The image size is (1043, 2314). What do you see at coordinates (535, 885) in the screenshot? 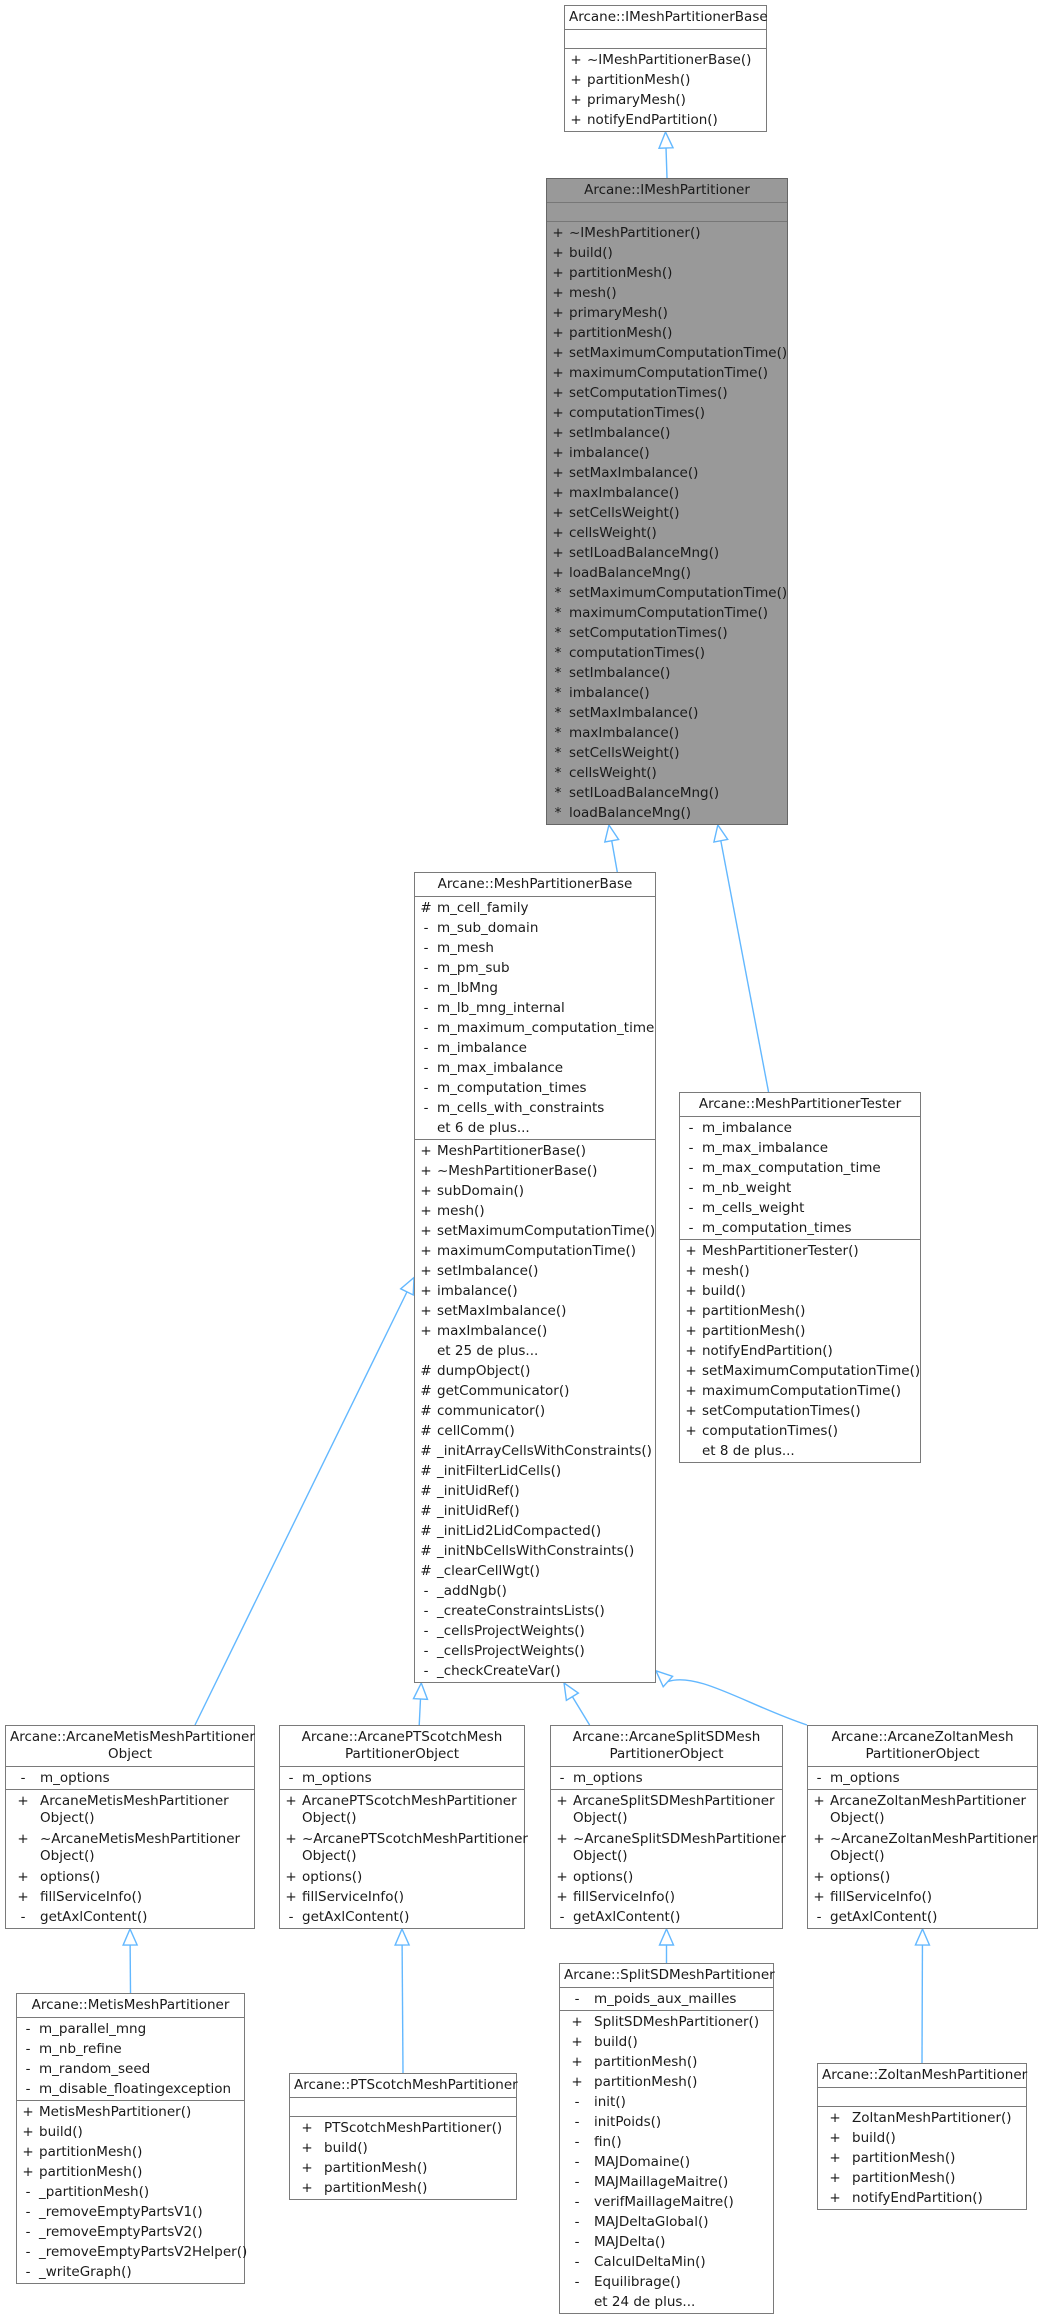
I see `class-title: Arcane::MeshPartitionerBase` at bounding box center [535, 885].